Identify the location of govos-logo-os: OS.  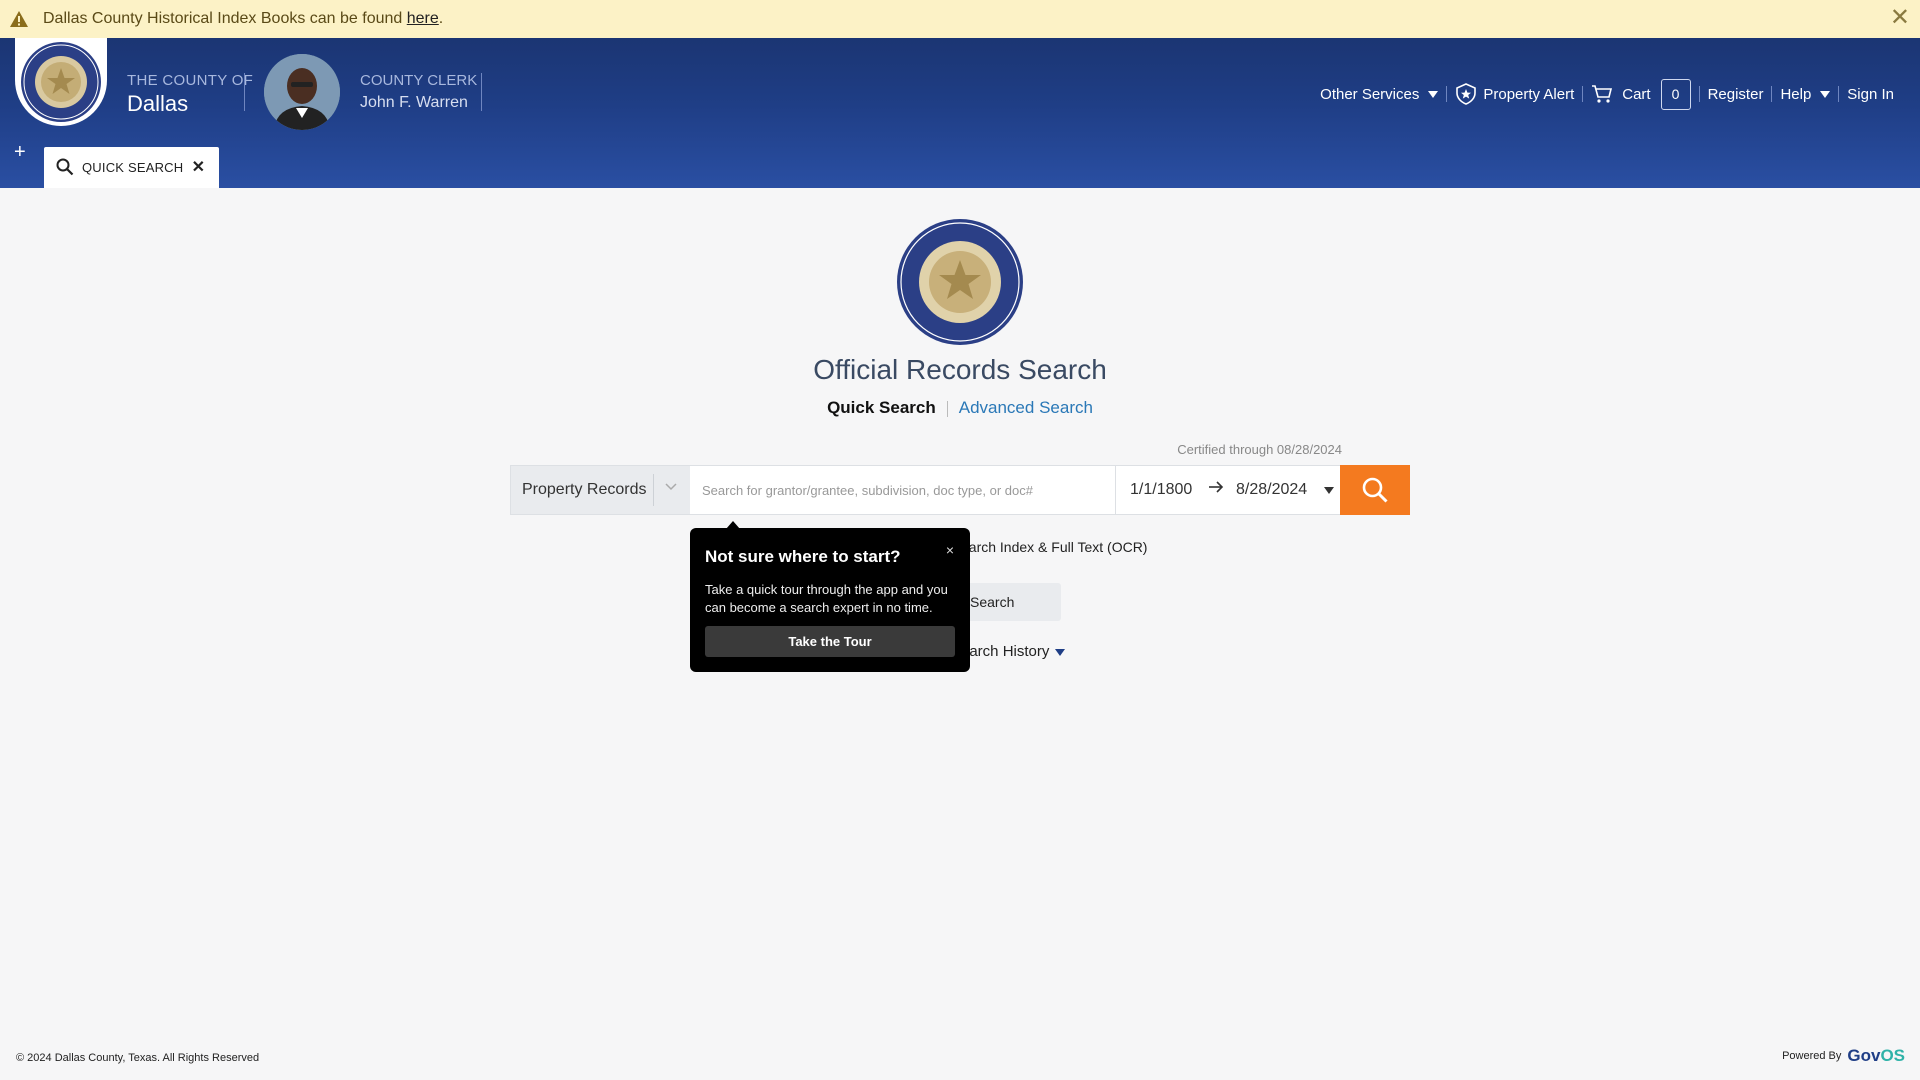
(1892, 1055).